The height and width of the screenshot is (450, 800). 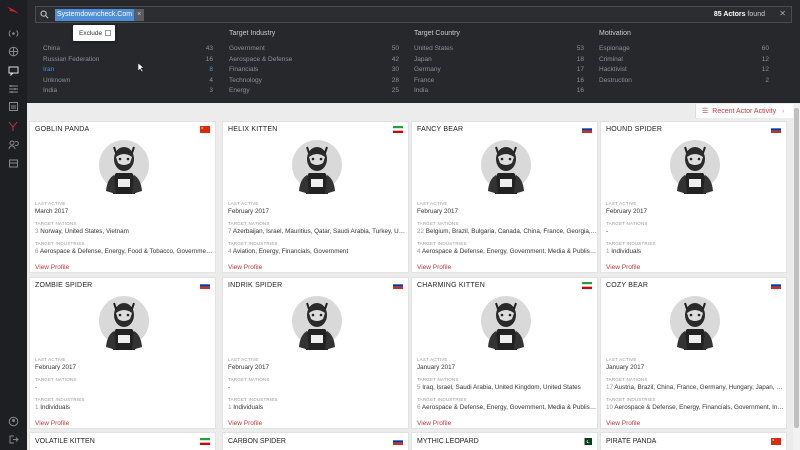 What do you see at coordinates (684, 49) in the screenshot?
I see `filter-option: Espionage 60` at bounding box center [684, 49].